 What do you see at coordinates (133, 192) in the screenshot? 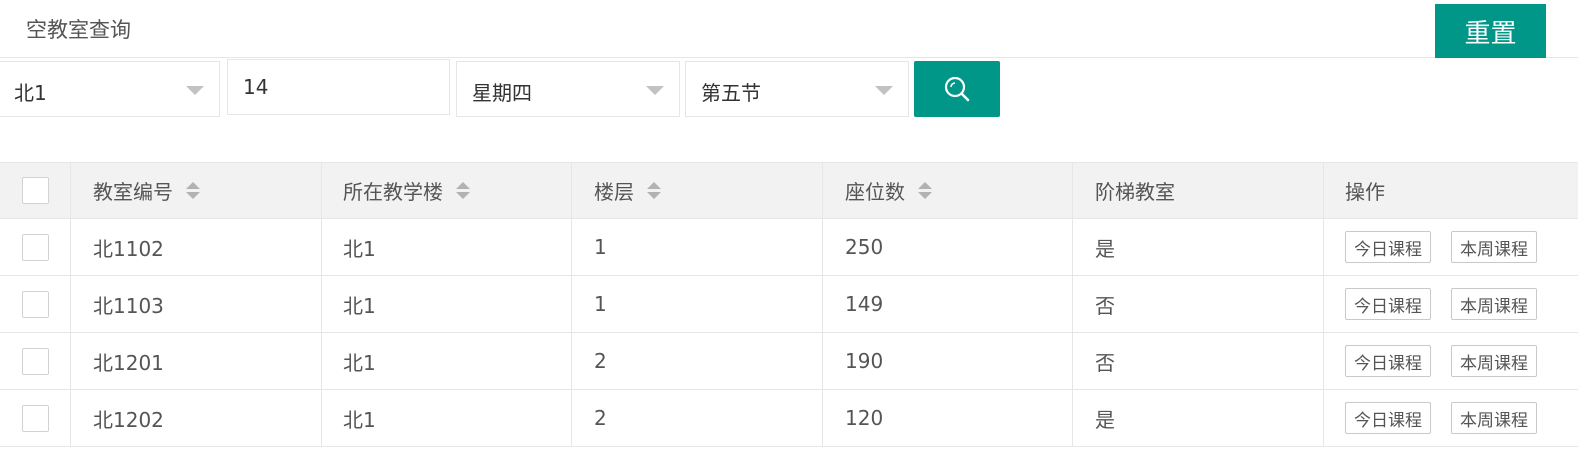
I see `column-header-label: 教室编号` at bounding box center [133, 192].